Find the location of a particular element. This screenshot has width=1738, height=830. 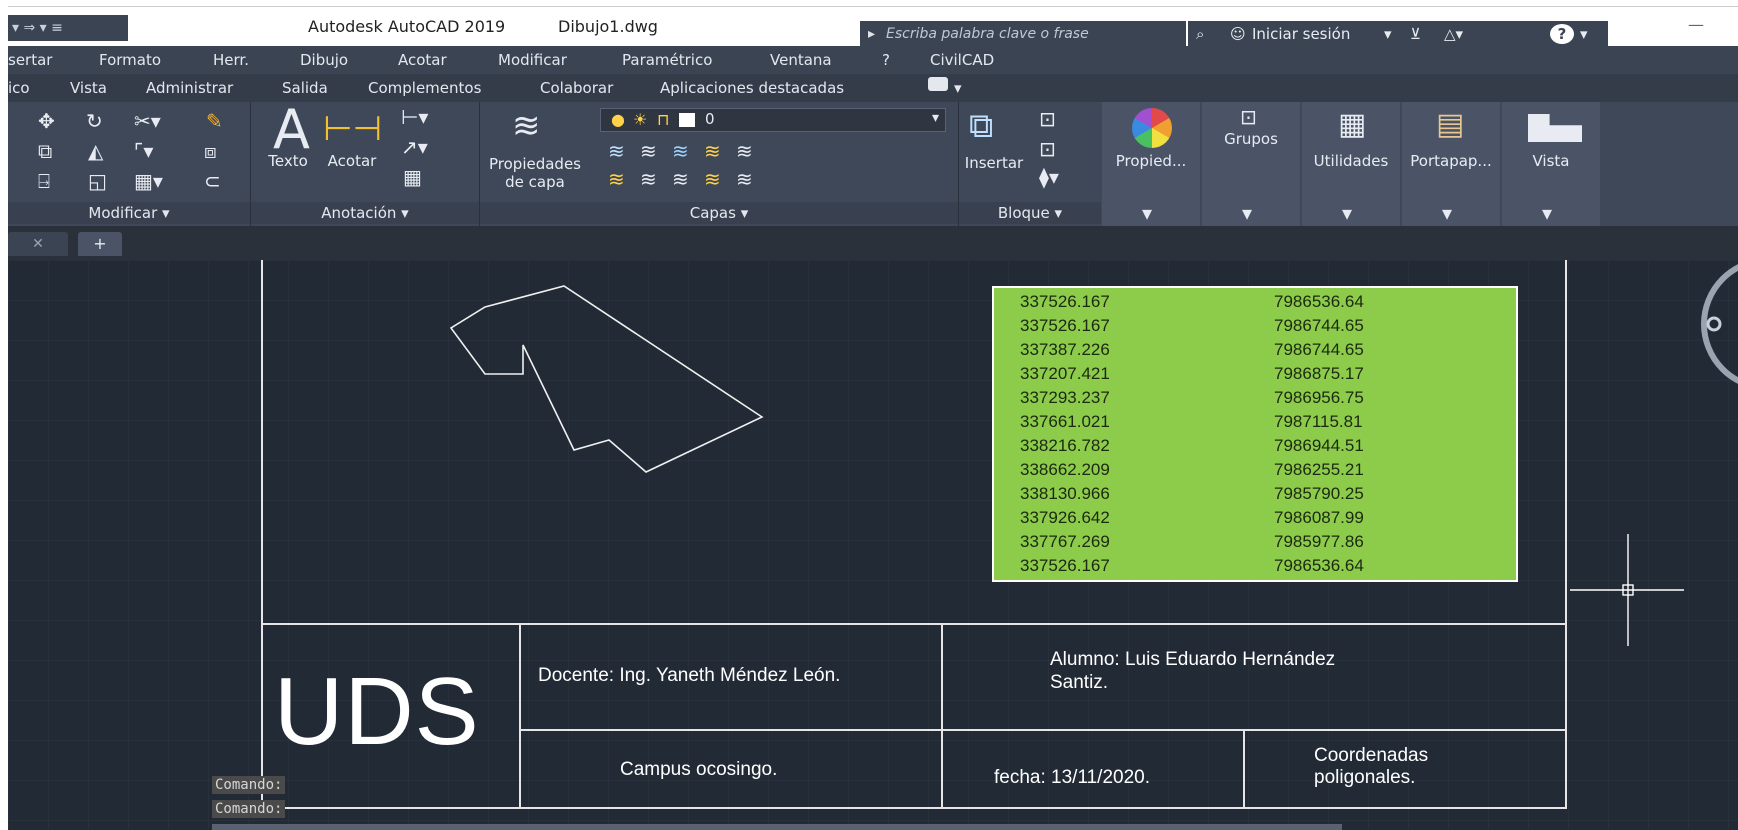

uds-logo-text: UDS is located at coordinates (377, 711).